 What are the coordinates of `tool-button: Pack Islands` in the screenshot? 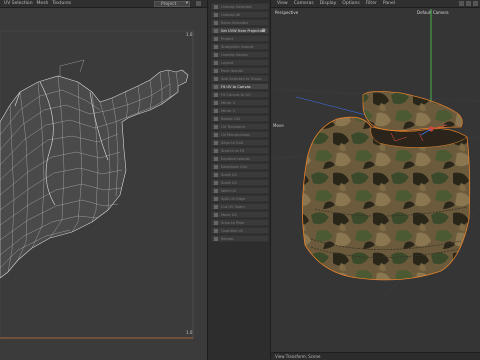 It's located at (240, 70).